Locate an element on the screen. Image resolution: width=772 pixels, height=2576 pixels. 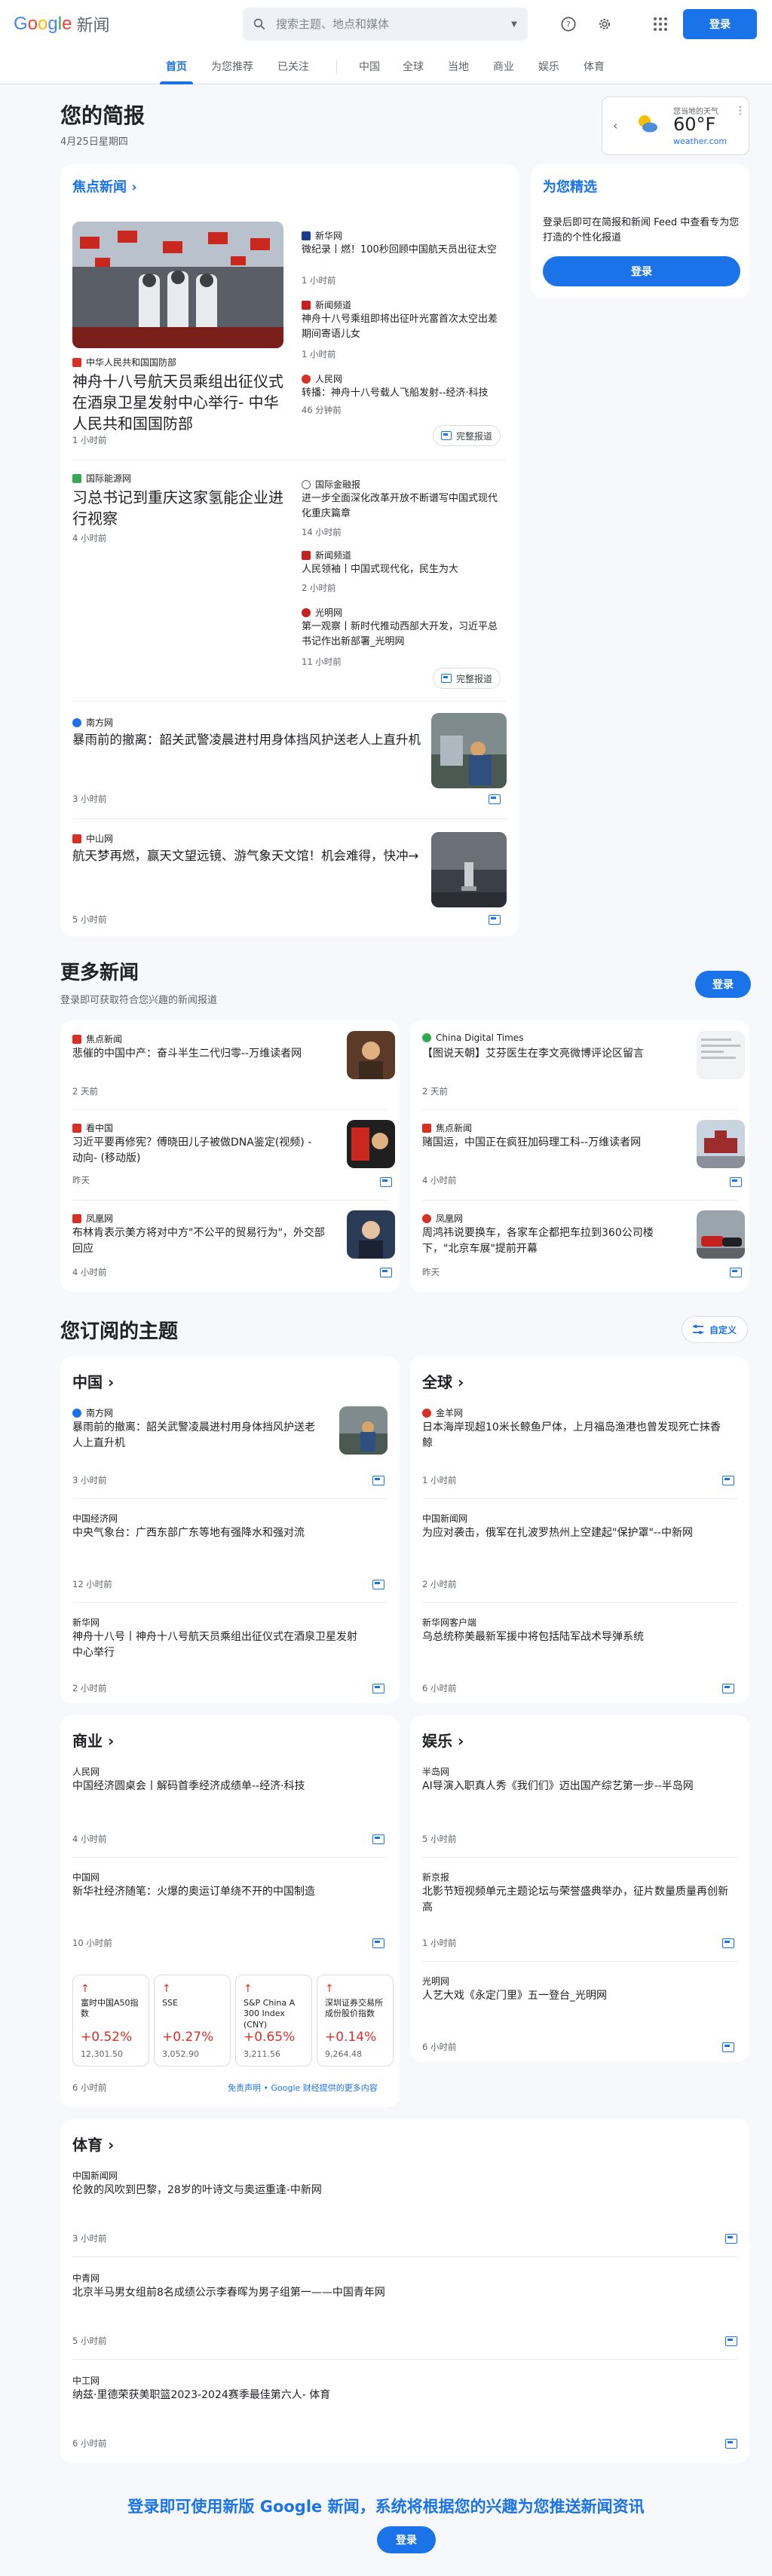
picks-signin-button: 登录 is located at coordinates (641, 271).